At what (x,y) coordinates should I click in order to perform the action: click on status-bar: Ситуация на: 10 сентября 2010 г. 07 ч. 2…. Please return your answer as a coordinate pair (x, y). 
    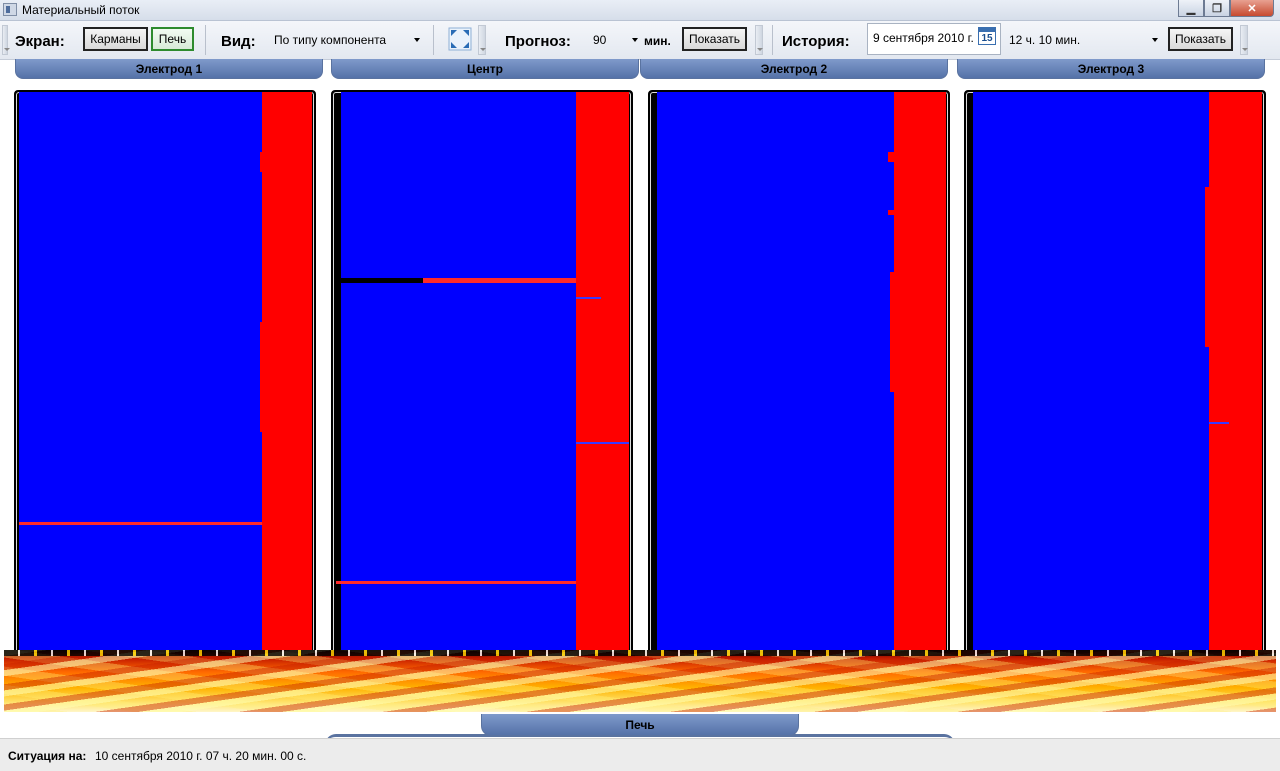
    Looking at the image, I should click on (640, 754).